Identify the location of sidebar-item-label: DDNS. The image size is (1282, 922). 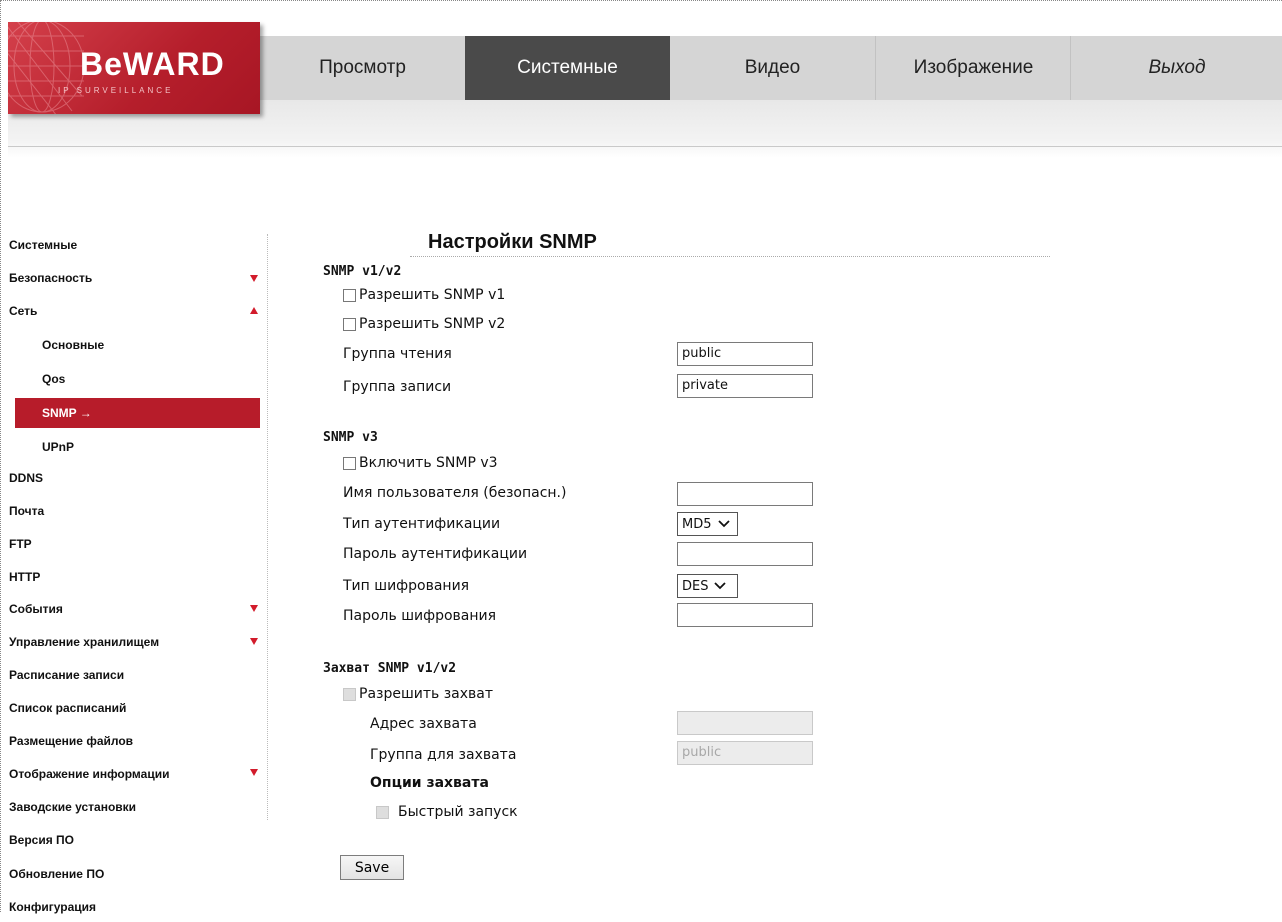
(26, 478).